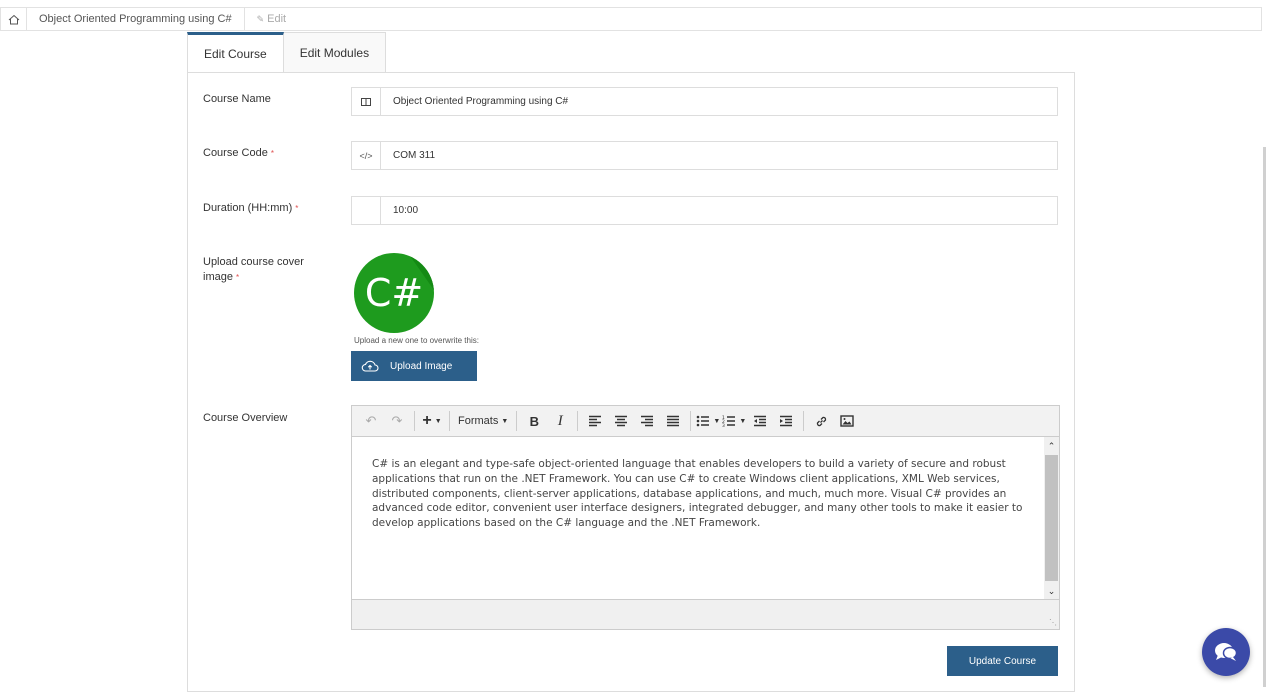 This screenshot has height=692, width=1266. Describe the element at coordinates (366, 210) in the screenshot. I see `duration-addon` at that location.